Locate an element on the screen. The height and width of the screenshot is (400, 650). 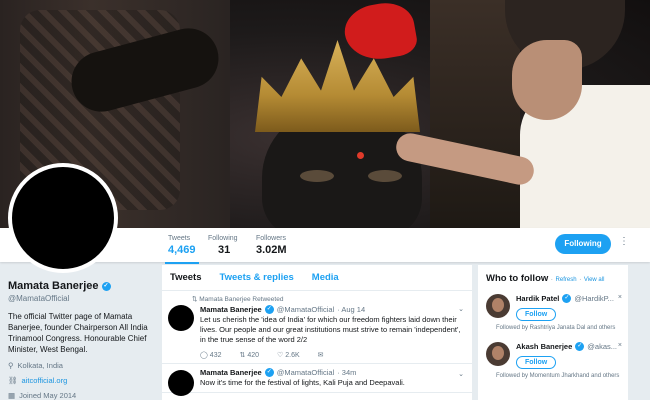
stat-label: Following is located at coordinates (223, 238).